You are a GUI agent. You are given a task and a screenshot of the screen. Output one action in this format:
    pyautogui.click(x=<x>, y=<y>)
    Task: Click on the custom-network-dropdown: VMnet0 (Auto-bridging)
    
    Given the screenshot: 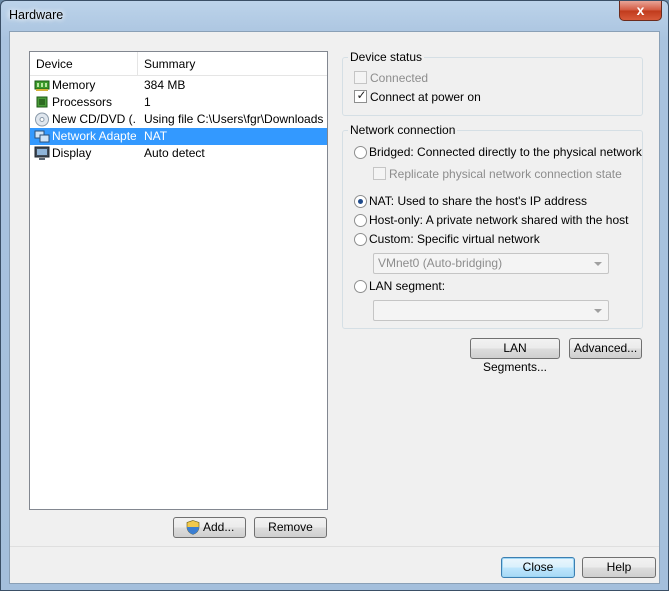 What is the action you would take?
    pyautogui.click(x=491, y=263)
    